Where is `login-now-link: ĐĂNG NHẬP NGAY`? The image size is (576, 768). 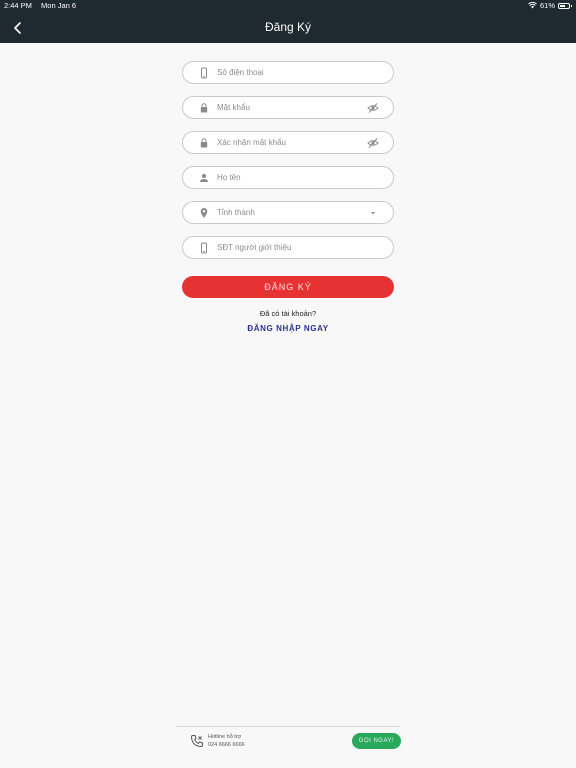 login-now-link: ĐĂNG NHẬP NGAY is located at coordinates (288, 328).